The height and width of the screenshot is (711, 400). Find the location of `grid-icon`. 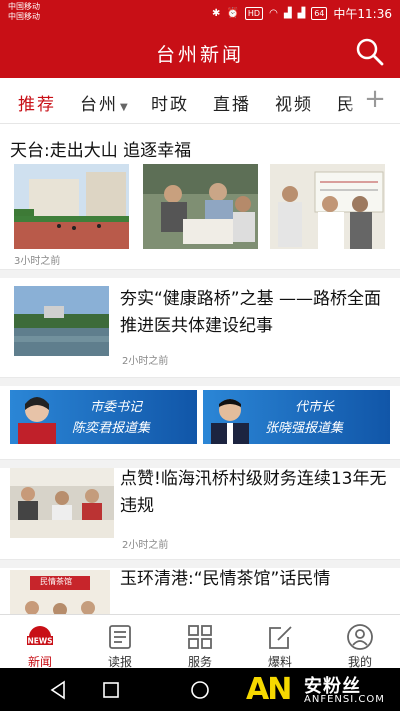

grid-icon is located at coordinates (200, 637).